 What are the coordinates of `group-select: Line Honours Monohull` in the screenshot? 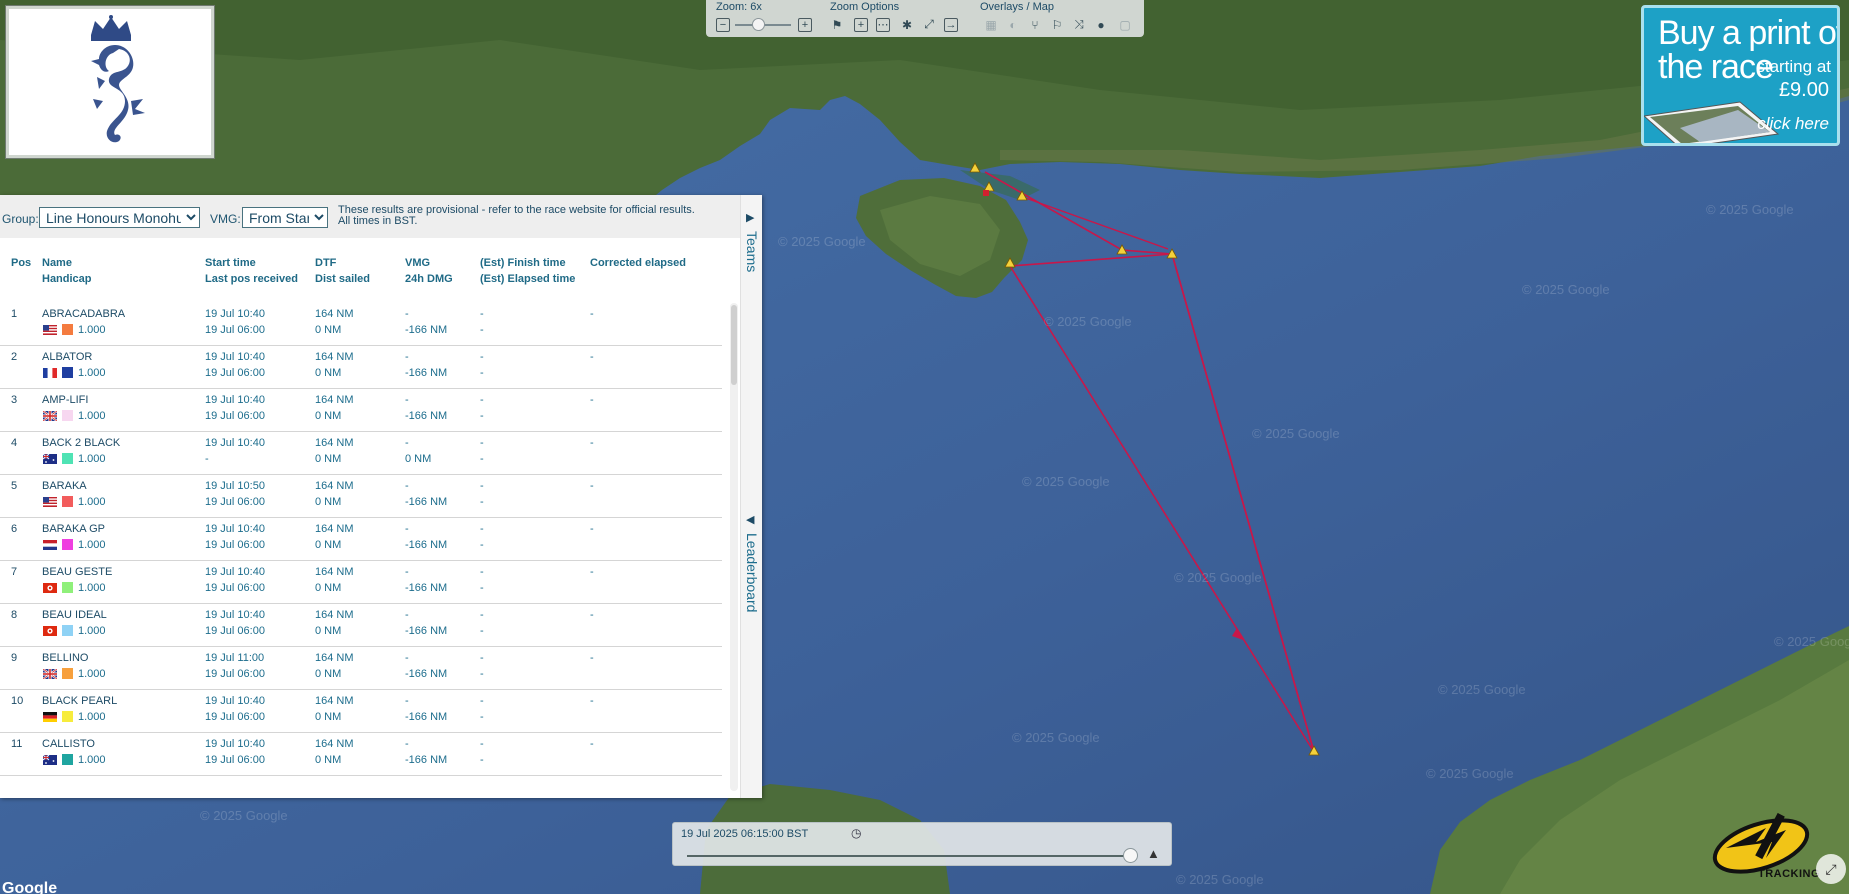 It's located at (119, 217).